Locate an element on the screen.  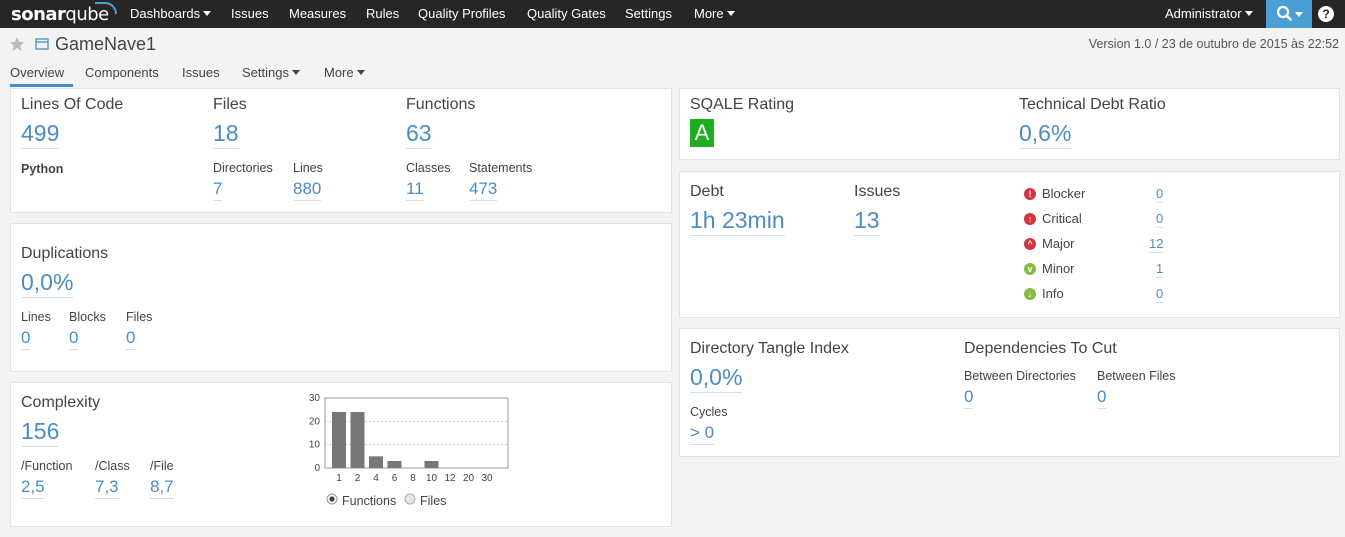
chart-x-tick-label: 8 is located at coordinates (413, 478).